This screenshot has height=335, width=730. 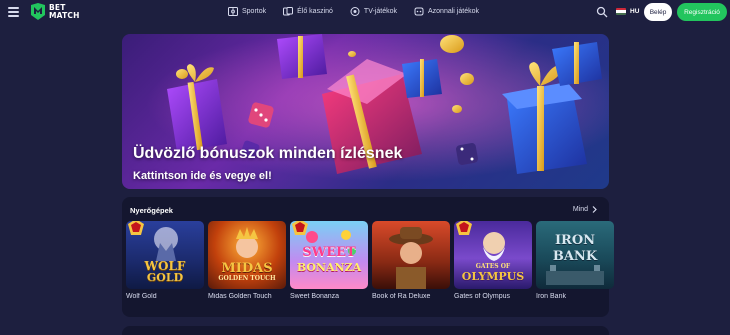 I want to click on logo-text: BET MATCH, so click(x=64, y=11).